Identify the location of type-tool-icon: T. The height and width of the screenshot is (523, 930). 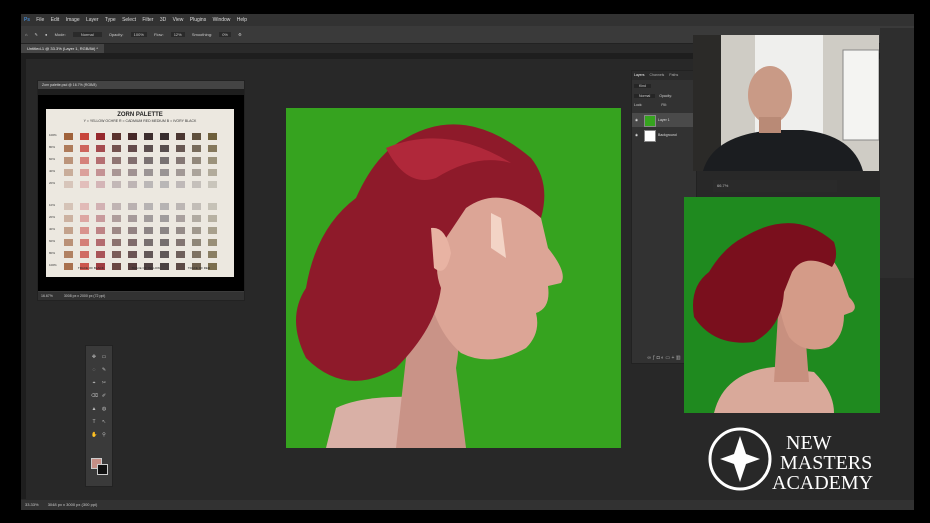
(94, 422).